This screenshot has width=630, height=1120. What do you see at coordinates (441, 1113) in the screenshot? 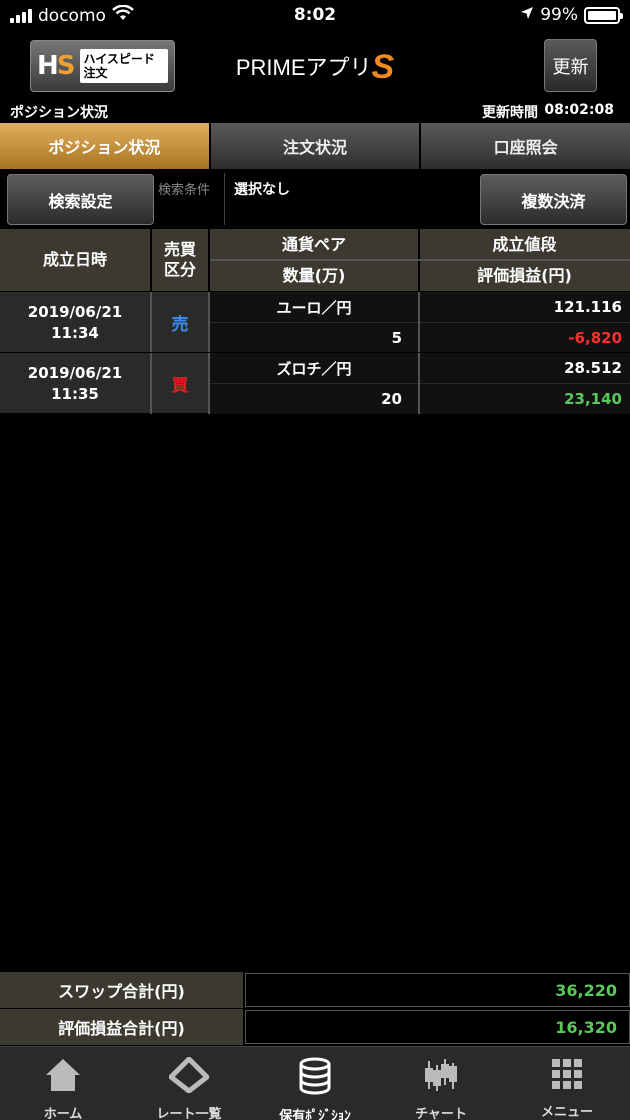
I see `nav-label: チャート` at bounding box center [441, 1113].